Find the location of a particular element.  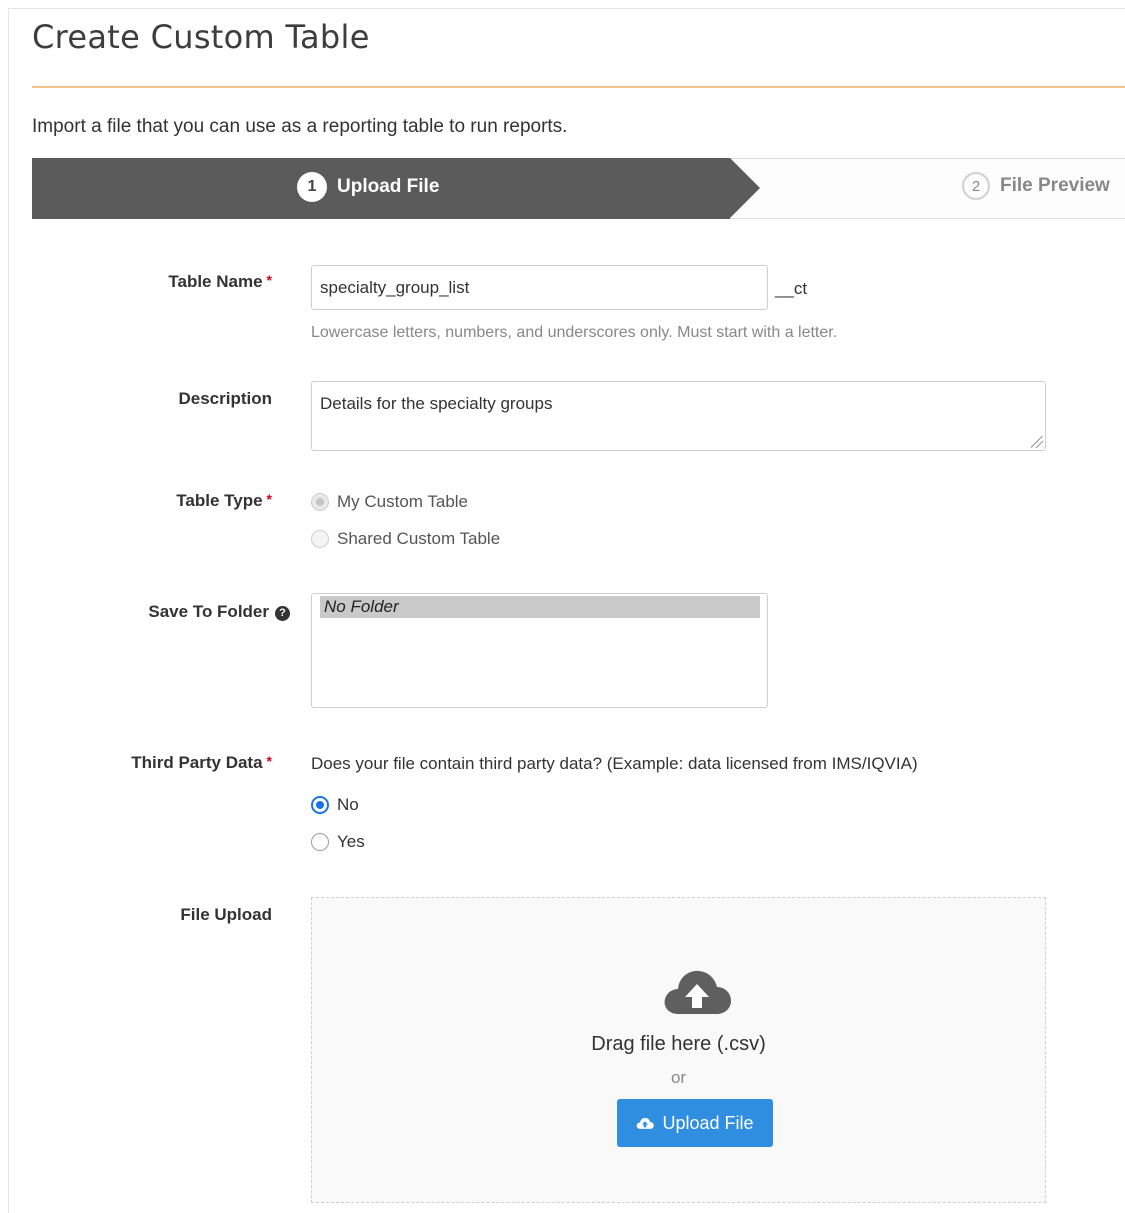

table-name-label: Table Name * is located at coordinates (220, 282).